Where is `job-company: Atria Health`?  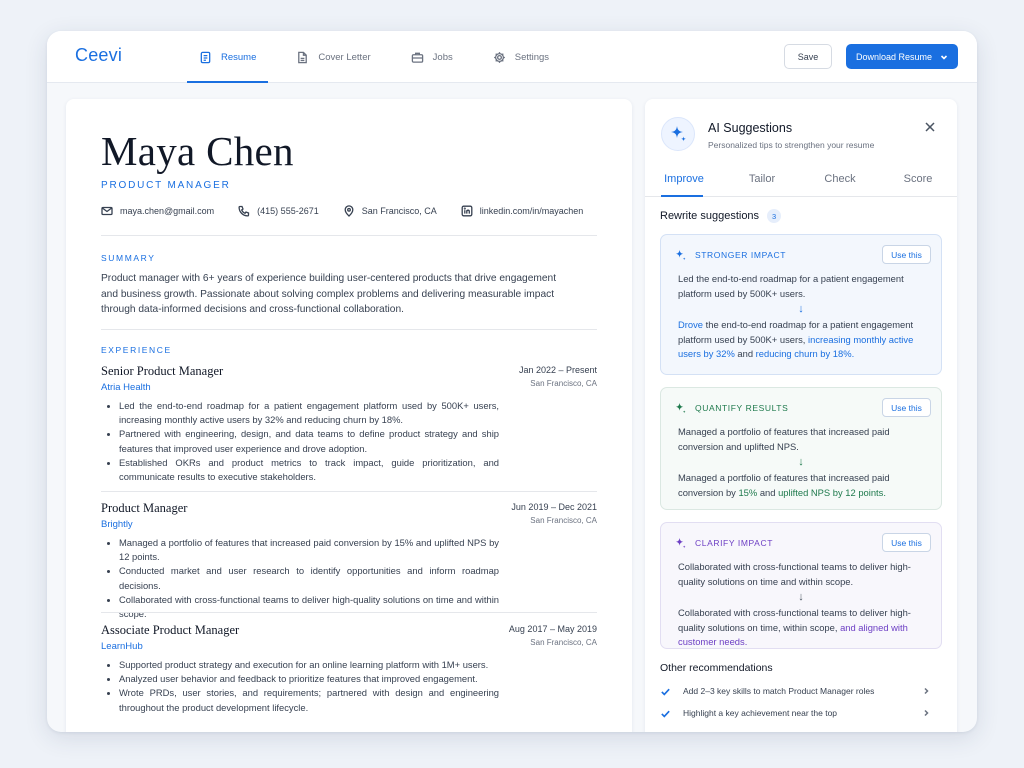
job-company: Atria Health is located at coordinates (126, 387).